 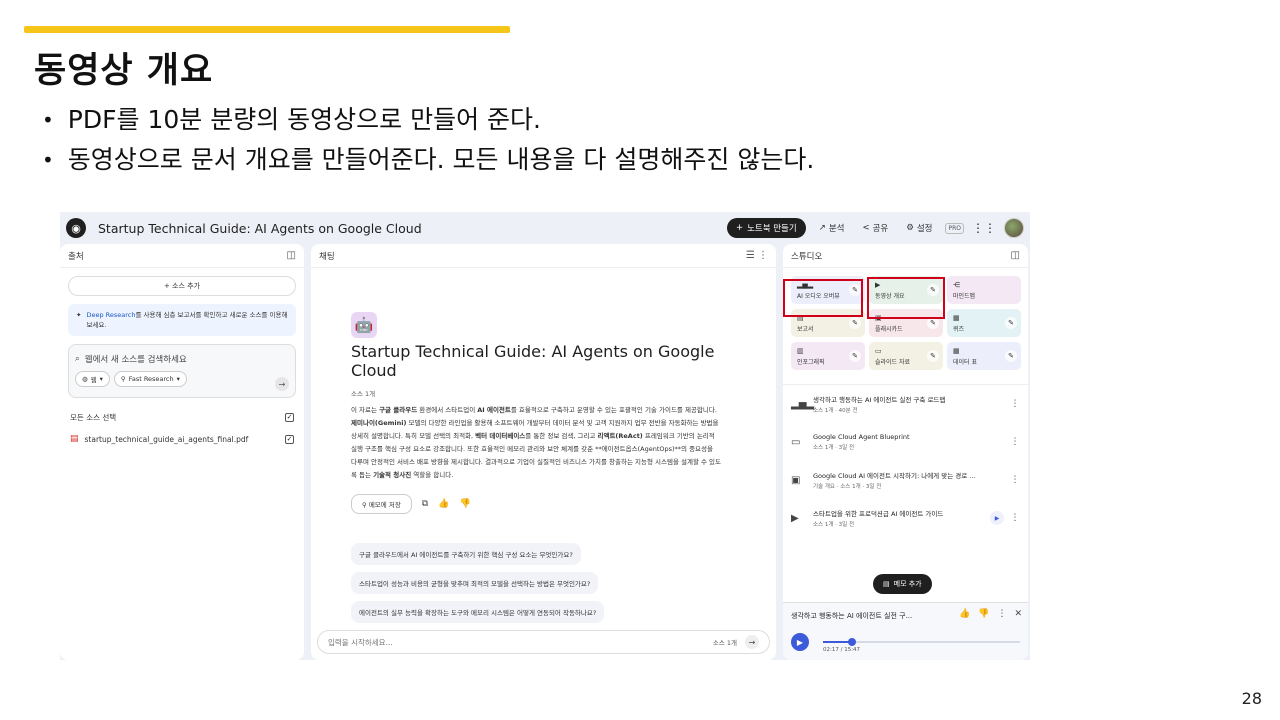 What do you see at coordinates (921, 642) in the screenshot?
I see `player-progress-track` at bounding box center [921, 642].